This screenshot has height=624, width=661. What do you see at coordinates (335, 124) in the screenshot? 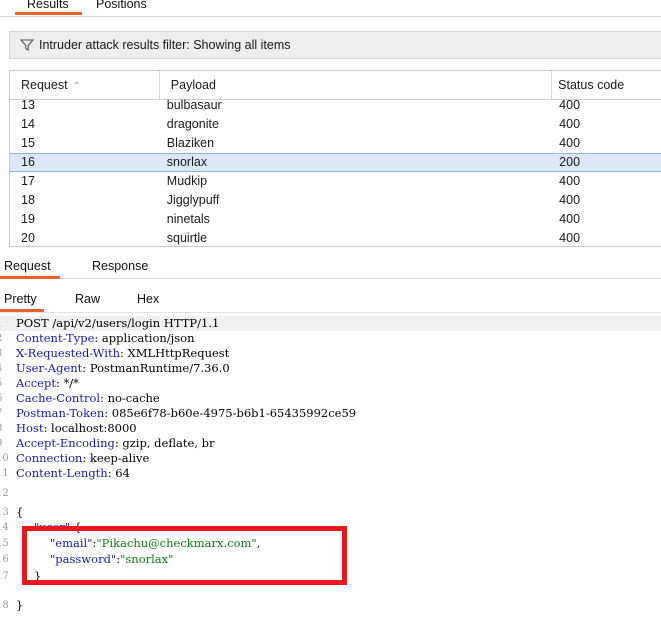
I see `table-row: 14 dragonite 400` at bounding box center [335, 124].